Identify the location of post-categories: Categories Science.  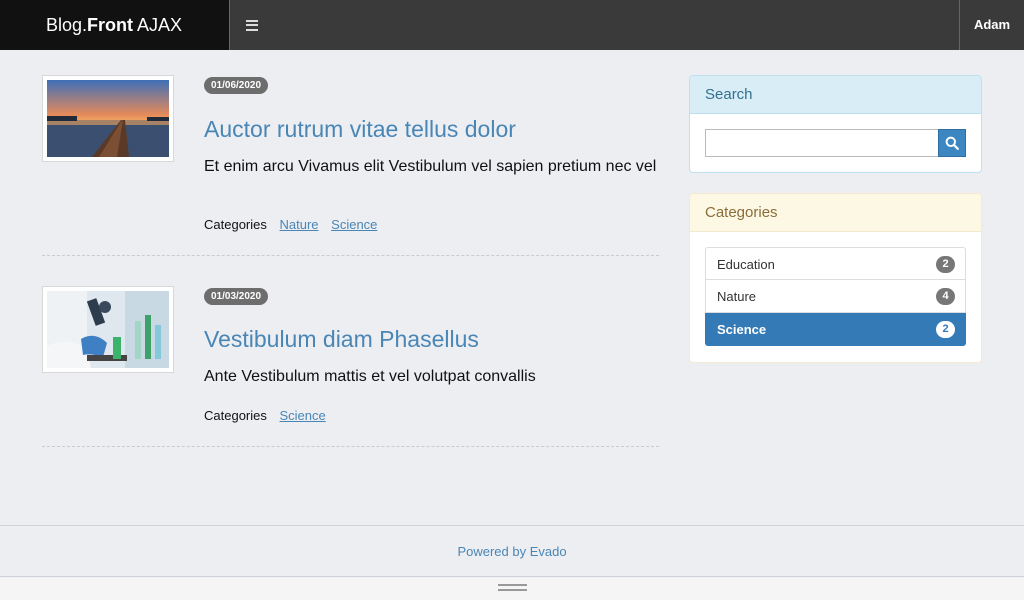
(265, 415).